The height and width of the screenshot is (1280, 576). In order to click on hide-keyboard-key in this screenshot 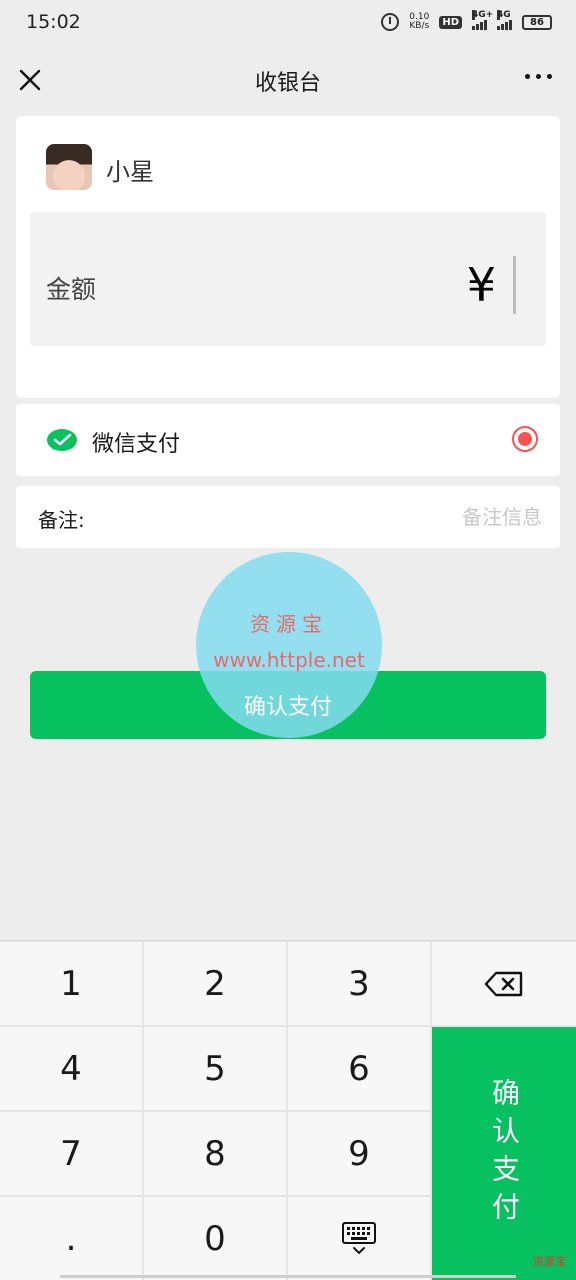, I will do `click(359, 1238)`.